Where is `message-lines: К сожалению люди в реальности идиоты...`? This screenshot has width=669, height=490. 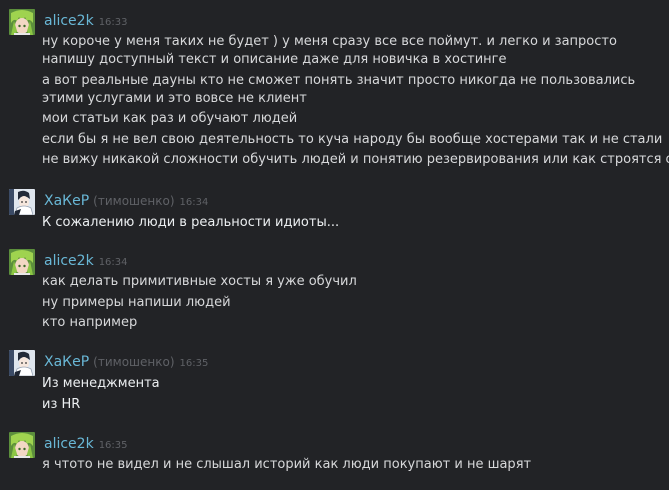 message-lines: К сожалению люди в реальности идиоты... is located at coordinates (354, 224).